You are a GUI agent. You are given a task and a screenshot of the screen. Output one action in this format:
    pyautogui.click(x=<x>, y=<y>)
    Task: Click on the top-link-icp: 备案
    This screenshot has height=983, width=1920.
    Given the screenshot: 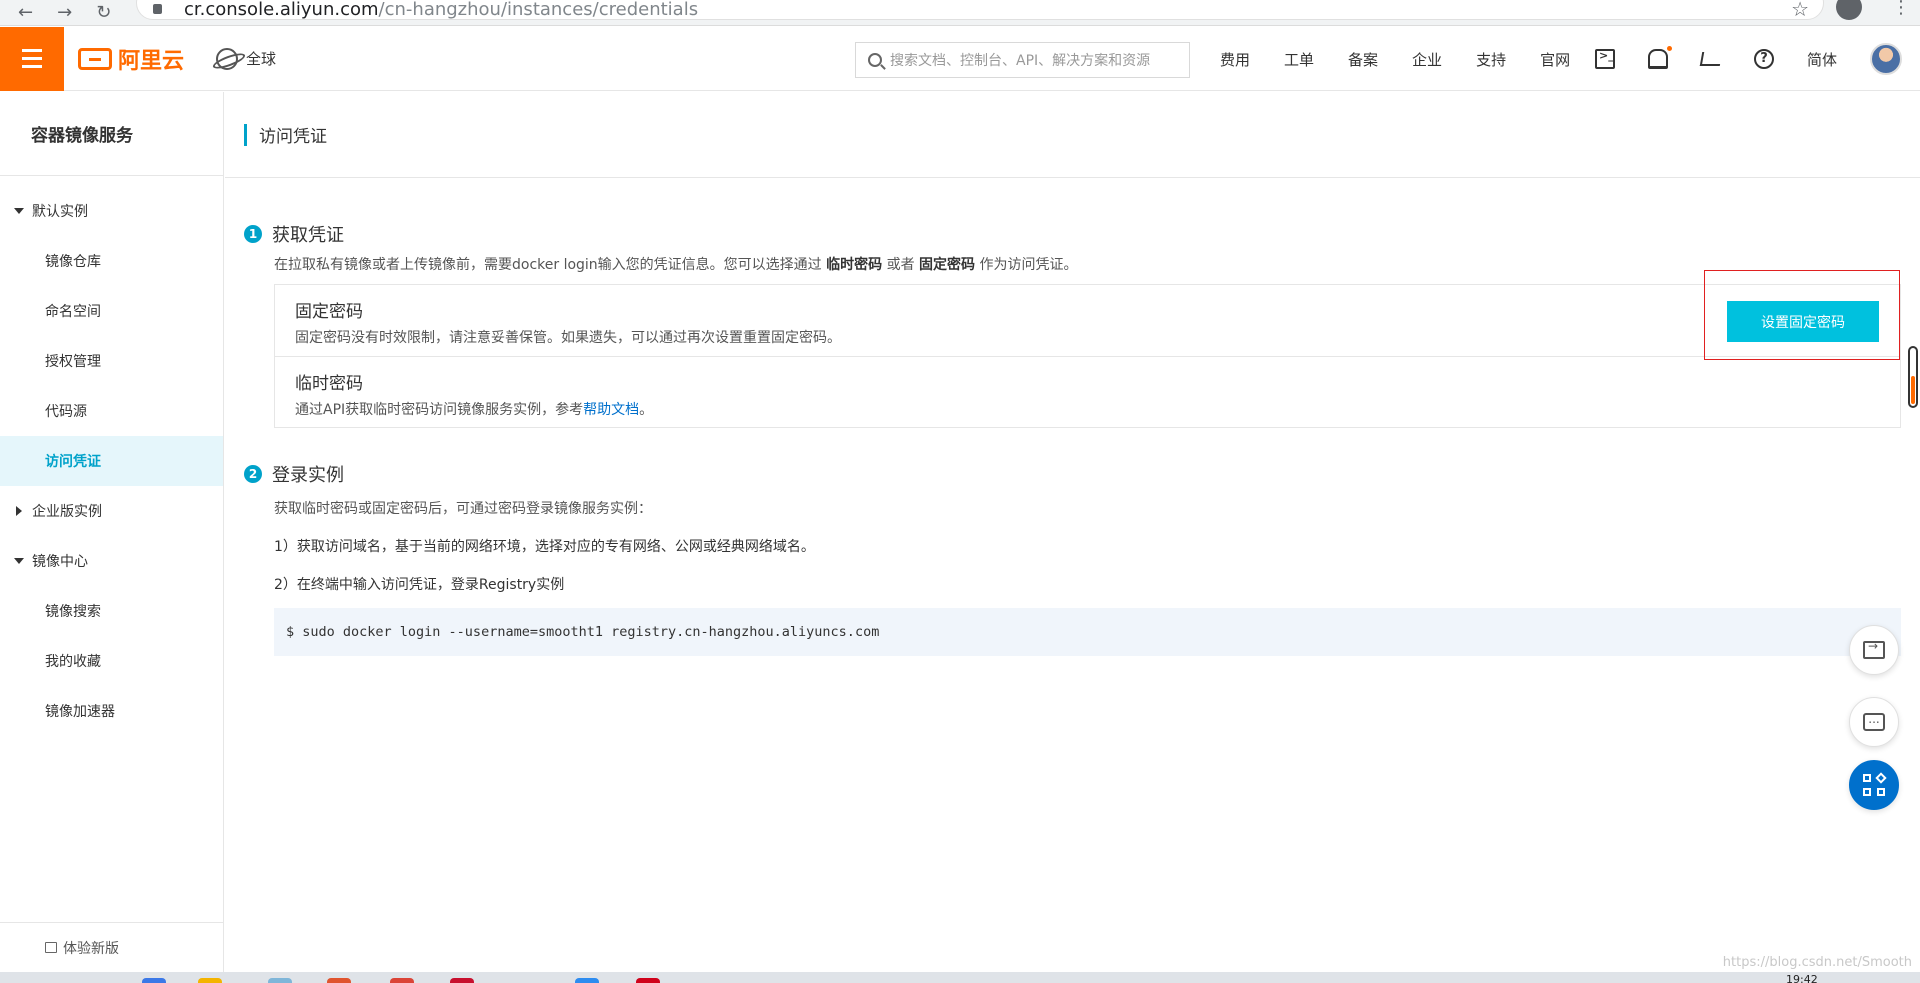 What is the action you would take?
    pyautogui.click(x=1363, y=59)
    